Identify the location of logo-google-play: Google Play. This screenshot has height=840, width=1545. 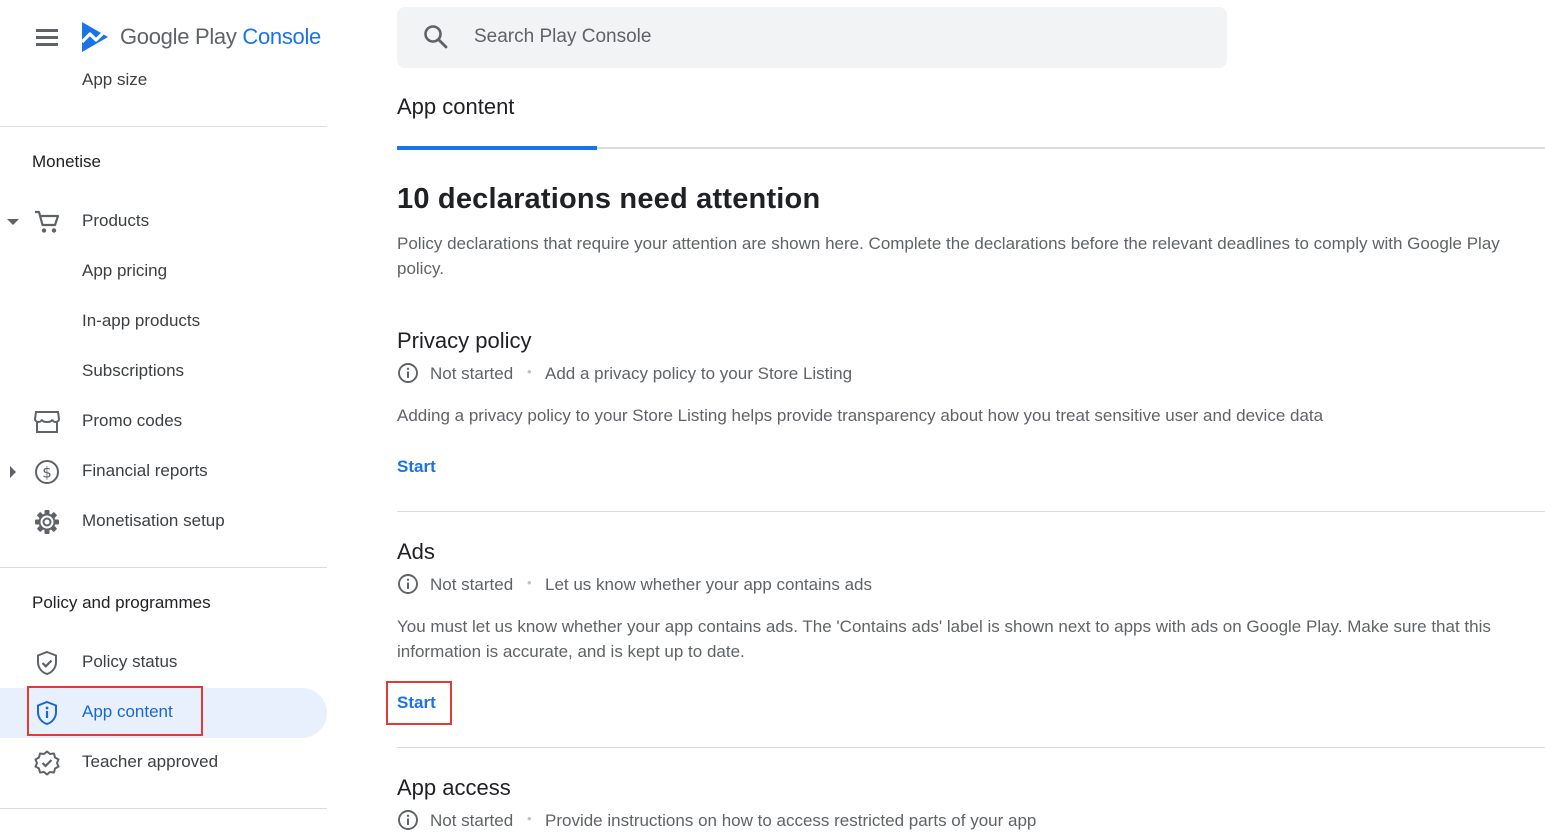
(178, 36).